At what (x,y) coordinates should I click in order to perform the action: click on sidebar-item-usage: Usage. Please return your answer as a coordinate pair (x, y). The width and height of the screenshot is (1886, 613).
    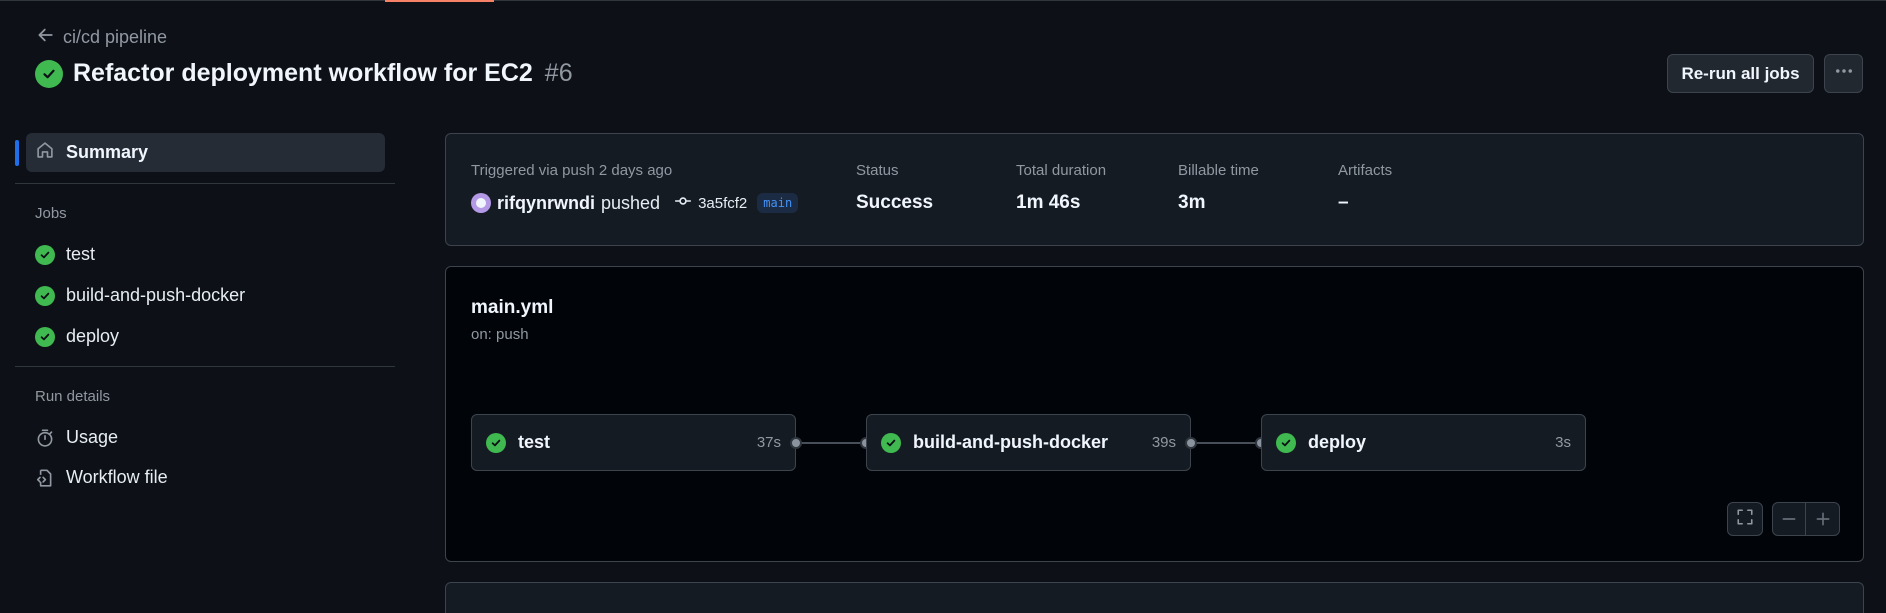
    Looking at the image, I should click on (76, 437).